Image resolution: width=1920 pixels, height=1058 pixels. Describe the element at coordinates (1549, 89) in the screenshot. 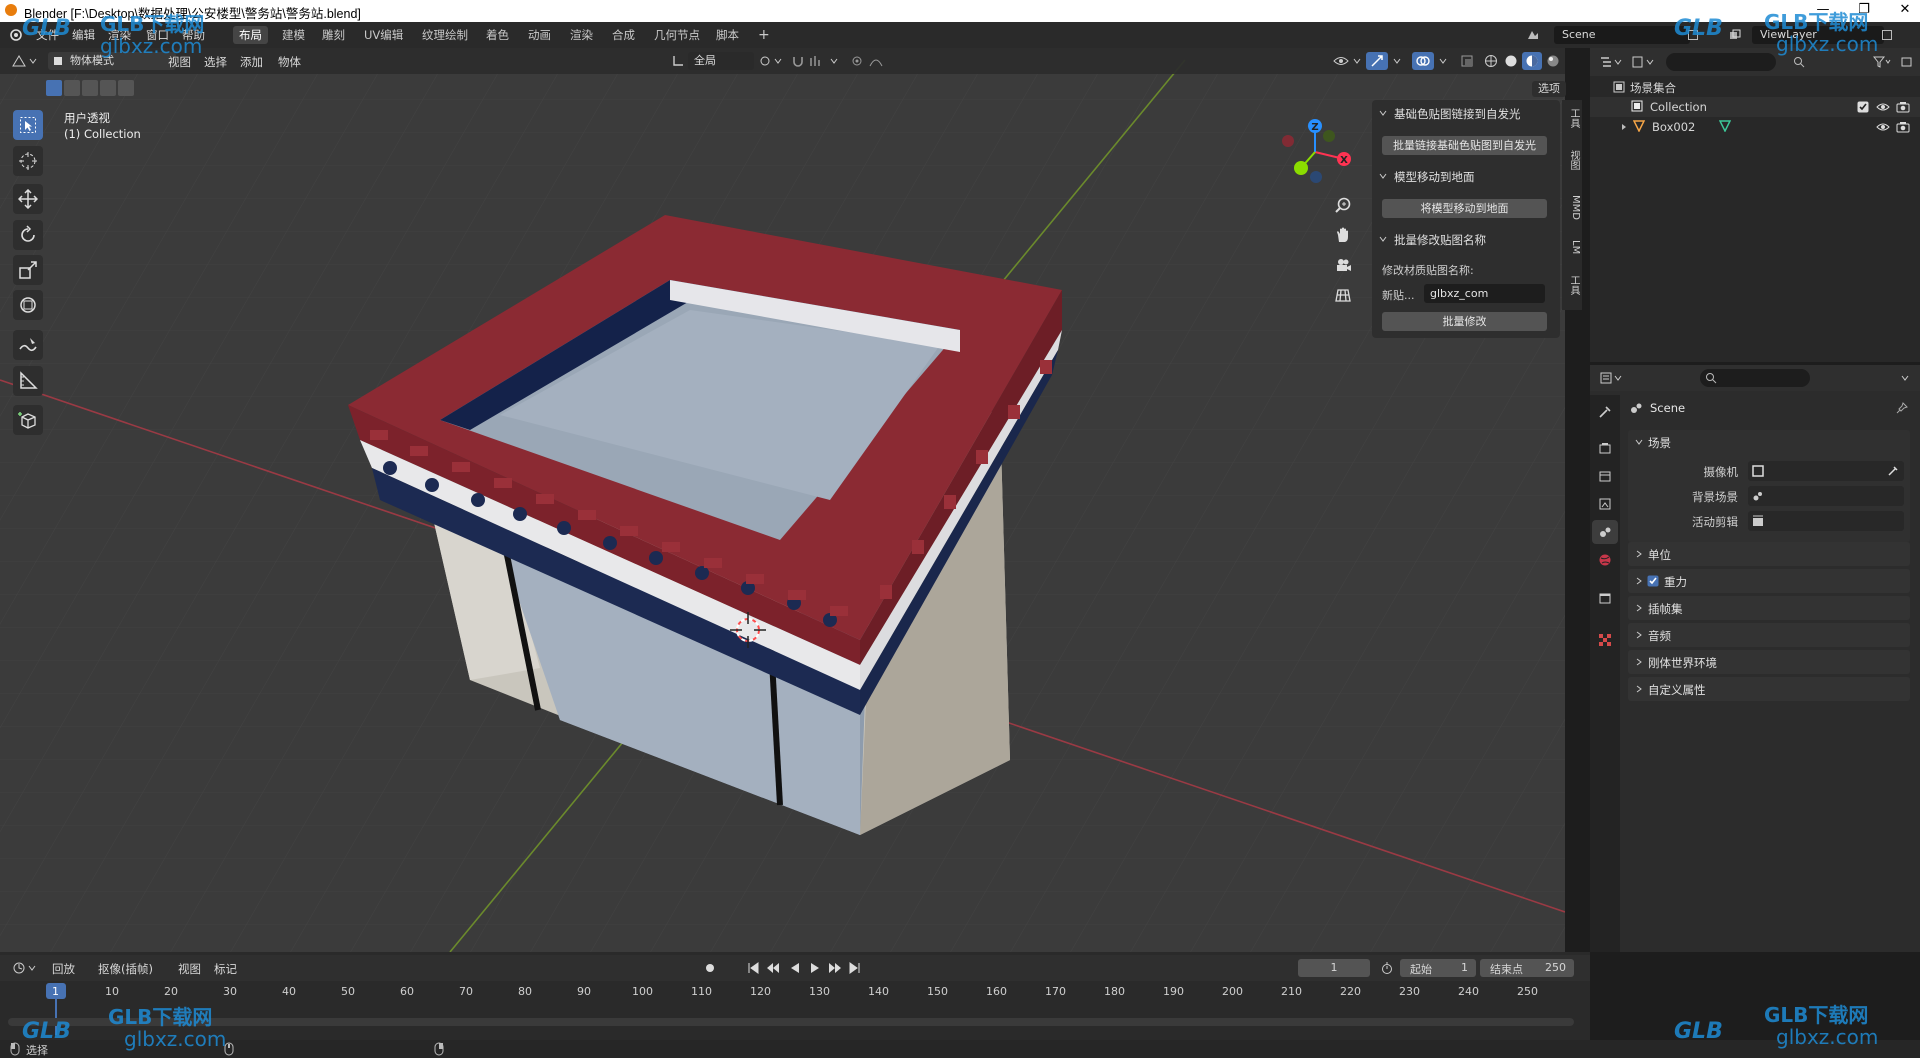

I see `options-dropdown: 选项` at that location.